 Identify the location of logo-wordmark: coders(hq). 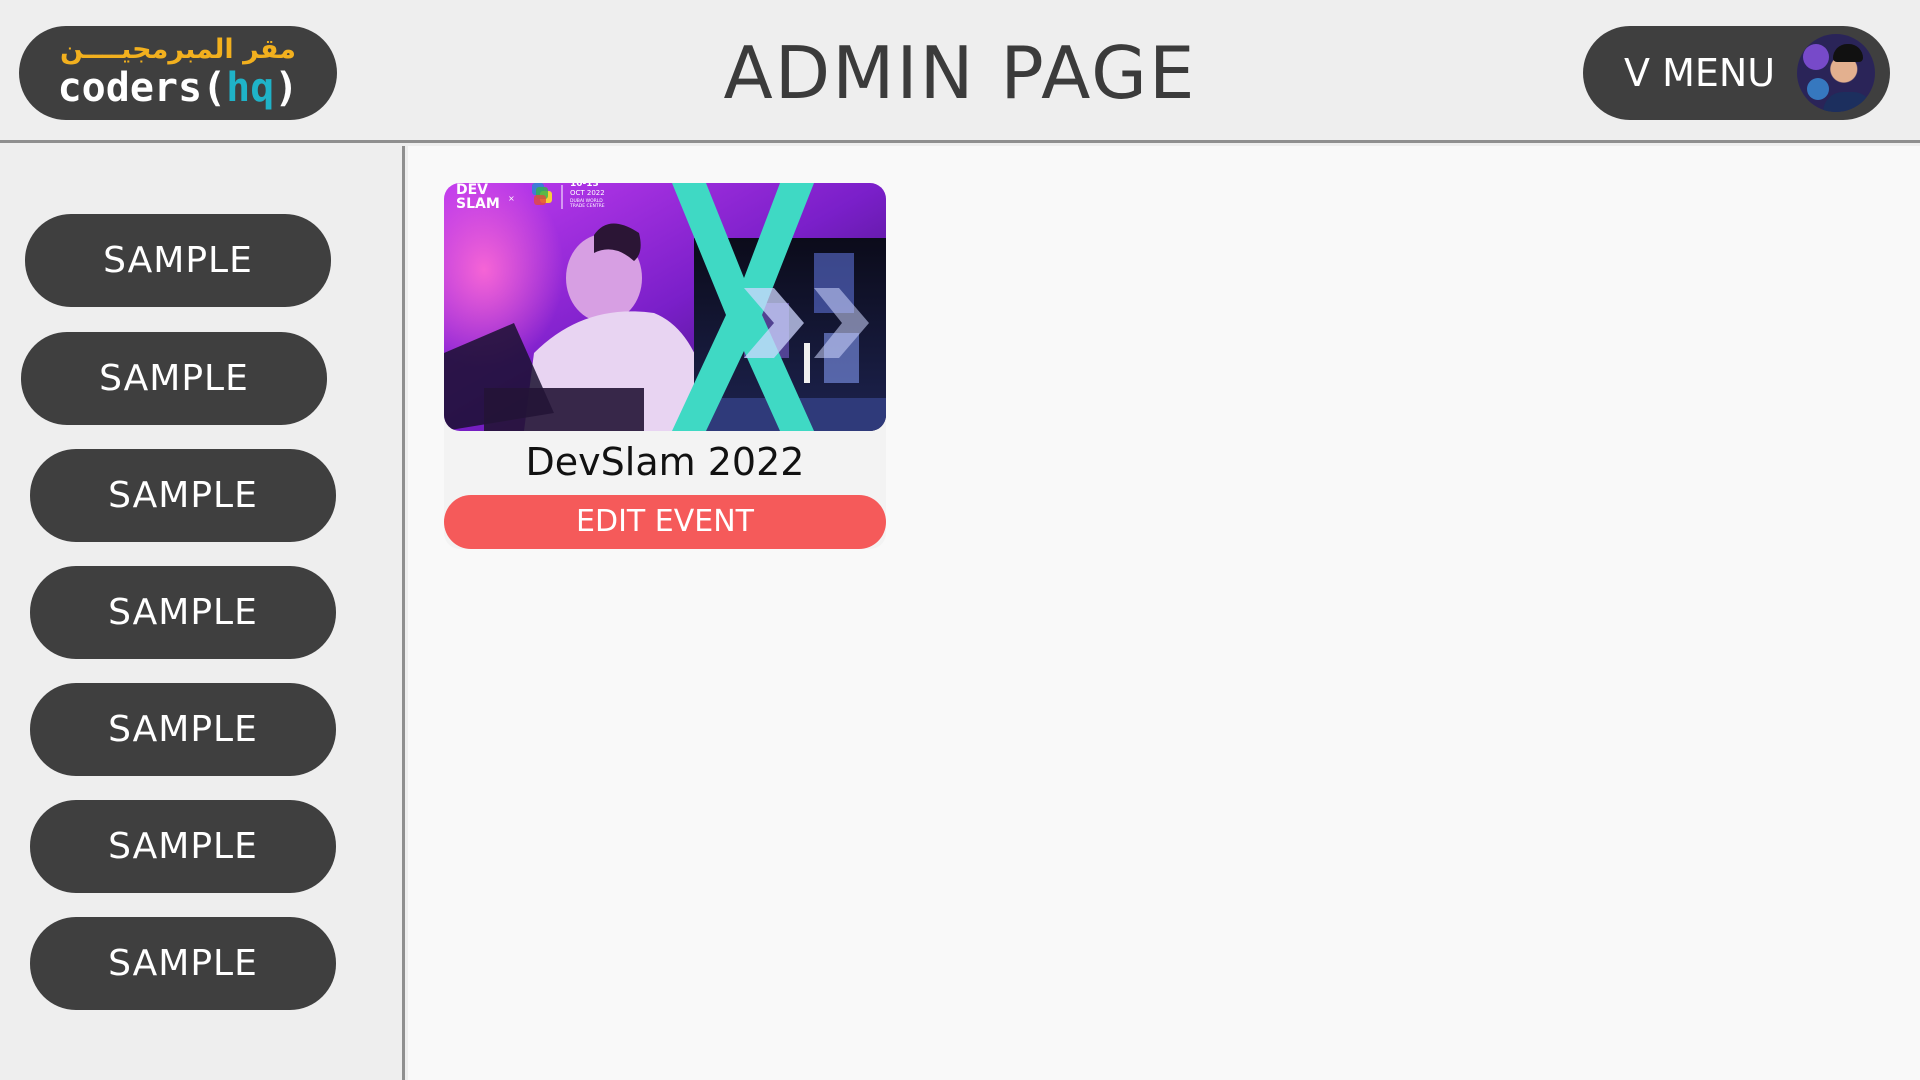
(178, 88).